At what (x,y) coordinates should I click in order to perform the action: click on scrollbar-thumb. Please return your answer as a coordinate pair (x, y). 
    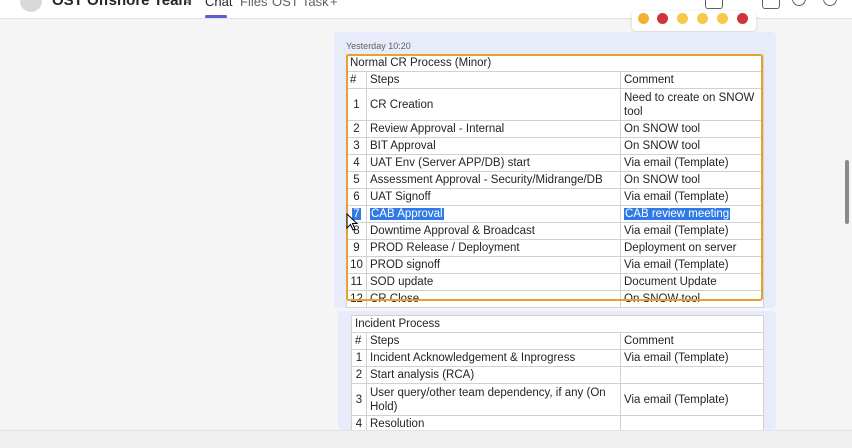
    Looking at the image, I should click on (847, 192).